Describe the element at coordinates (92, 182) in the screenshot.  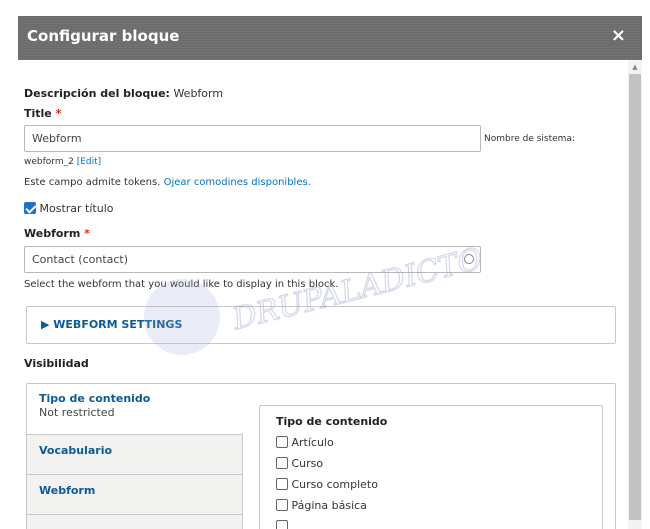
I see `tokens-text: Este campo admite tokens.` at that location.